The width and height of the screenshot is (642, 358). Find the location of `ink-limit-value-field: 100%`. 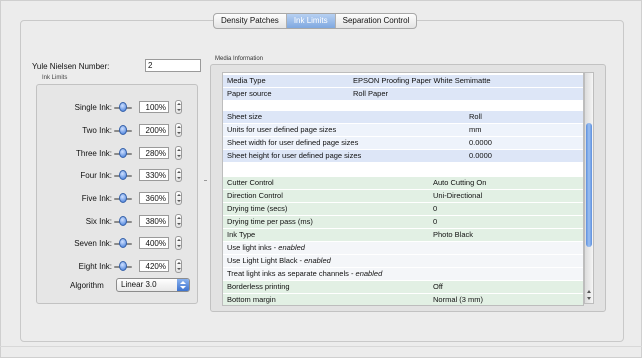

ink-limit-value-field: 100% is located at coordinates (154, 107).